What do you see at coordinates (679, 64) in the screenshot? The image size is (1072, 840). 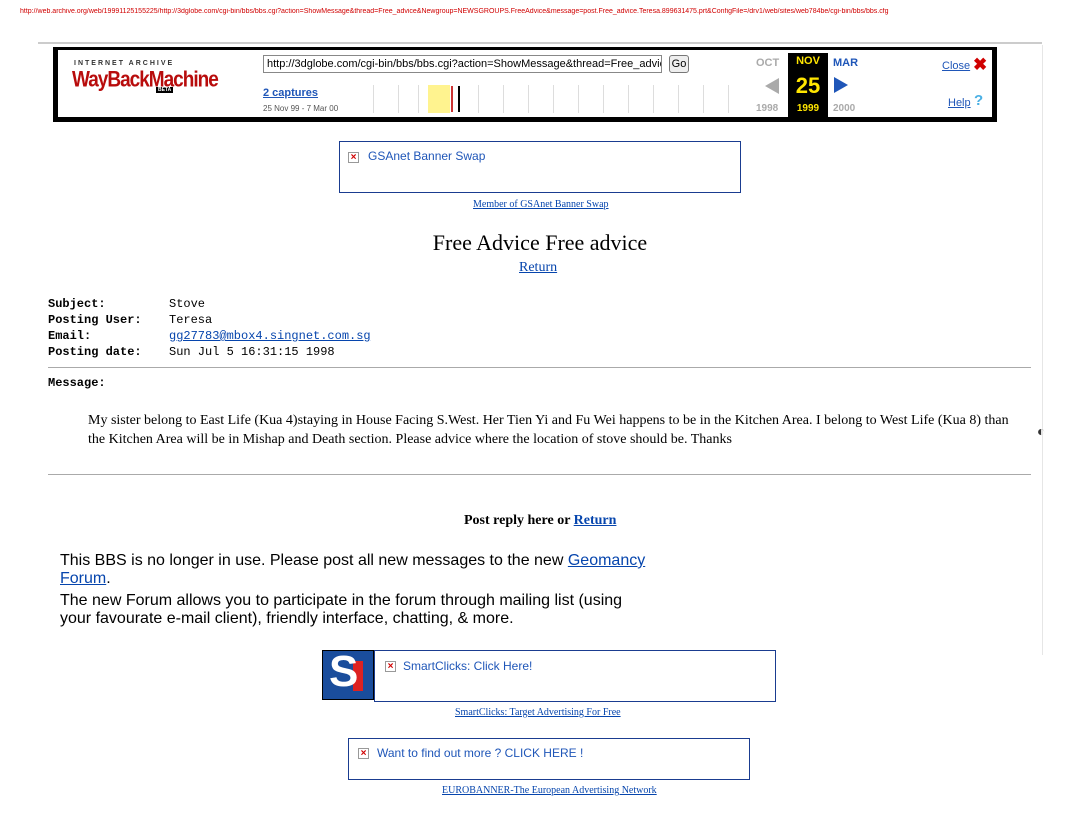 I see `go-button: Go` at bounding box center [679, 64].